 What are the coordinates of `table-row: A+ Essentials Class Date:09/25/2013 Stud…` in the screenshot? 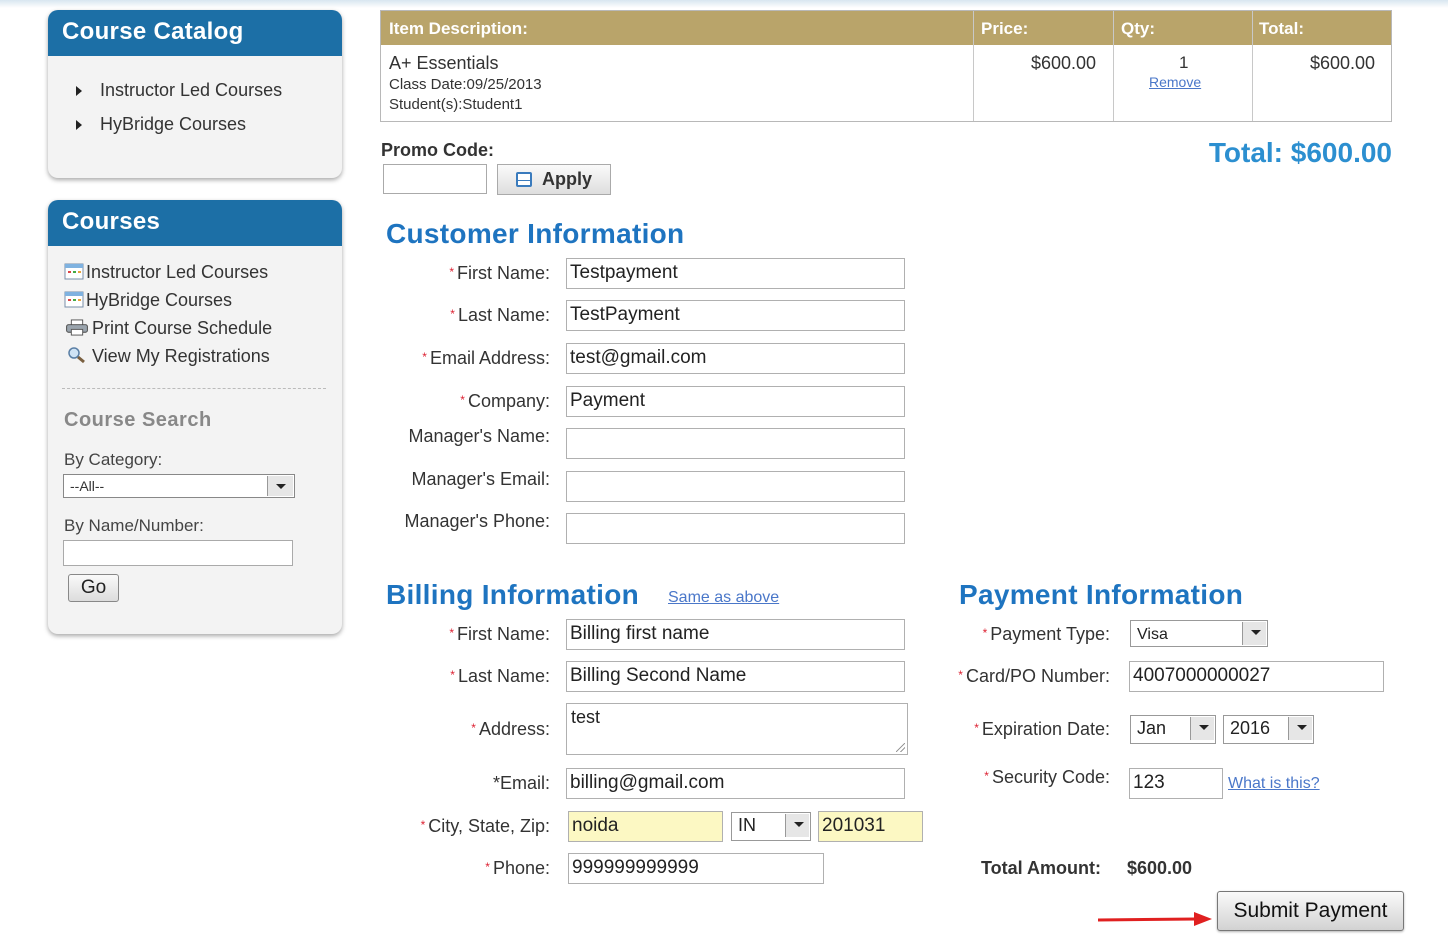 It's located at (886, 84).